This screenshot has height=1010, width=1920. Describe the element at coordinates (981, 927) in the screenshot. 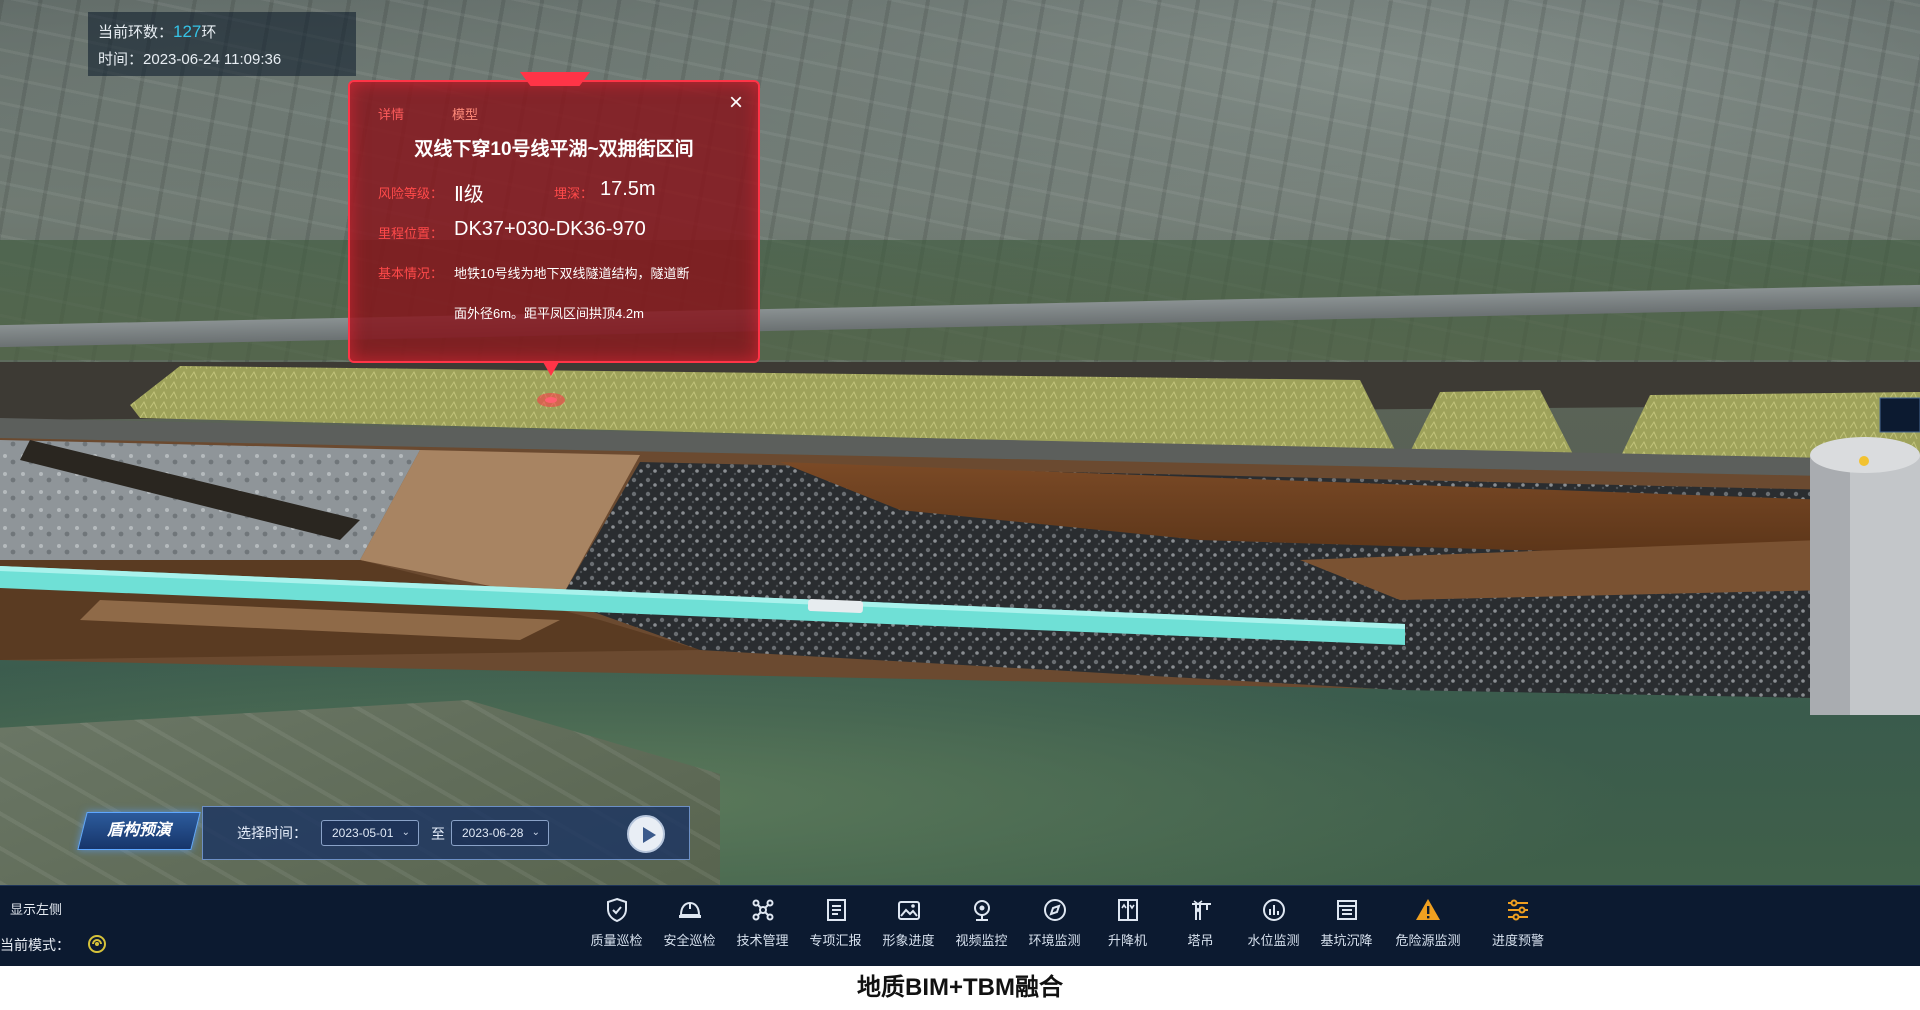

I see `tool-video-monitor: 视频监控` at that location.